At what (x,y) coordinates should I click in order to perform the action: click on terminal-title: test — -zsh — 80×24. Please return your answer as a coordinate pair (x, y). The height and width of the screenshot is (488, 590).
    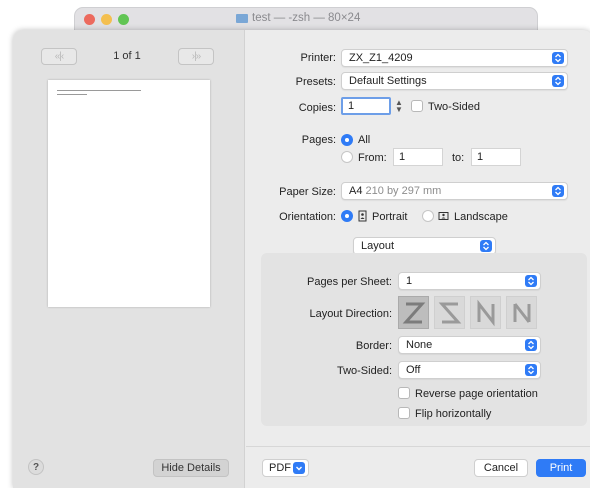
    Looking at the image, I should click on (298, 18).